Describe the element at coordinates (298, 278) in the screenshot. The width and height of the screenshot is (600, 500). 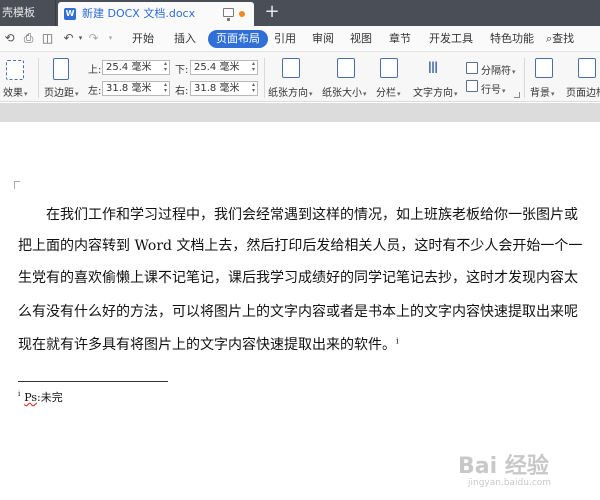
I see `paragraph-line-3: 生党有的喜欢偷懒上课不记笔记，课后我学习成绩好的同学记笔记去抄，这时才发现内容太` at that location.